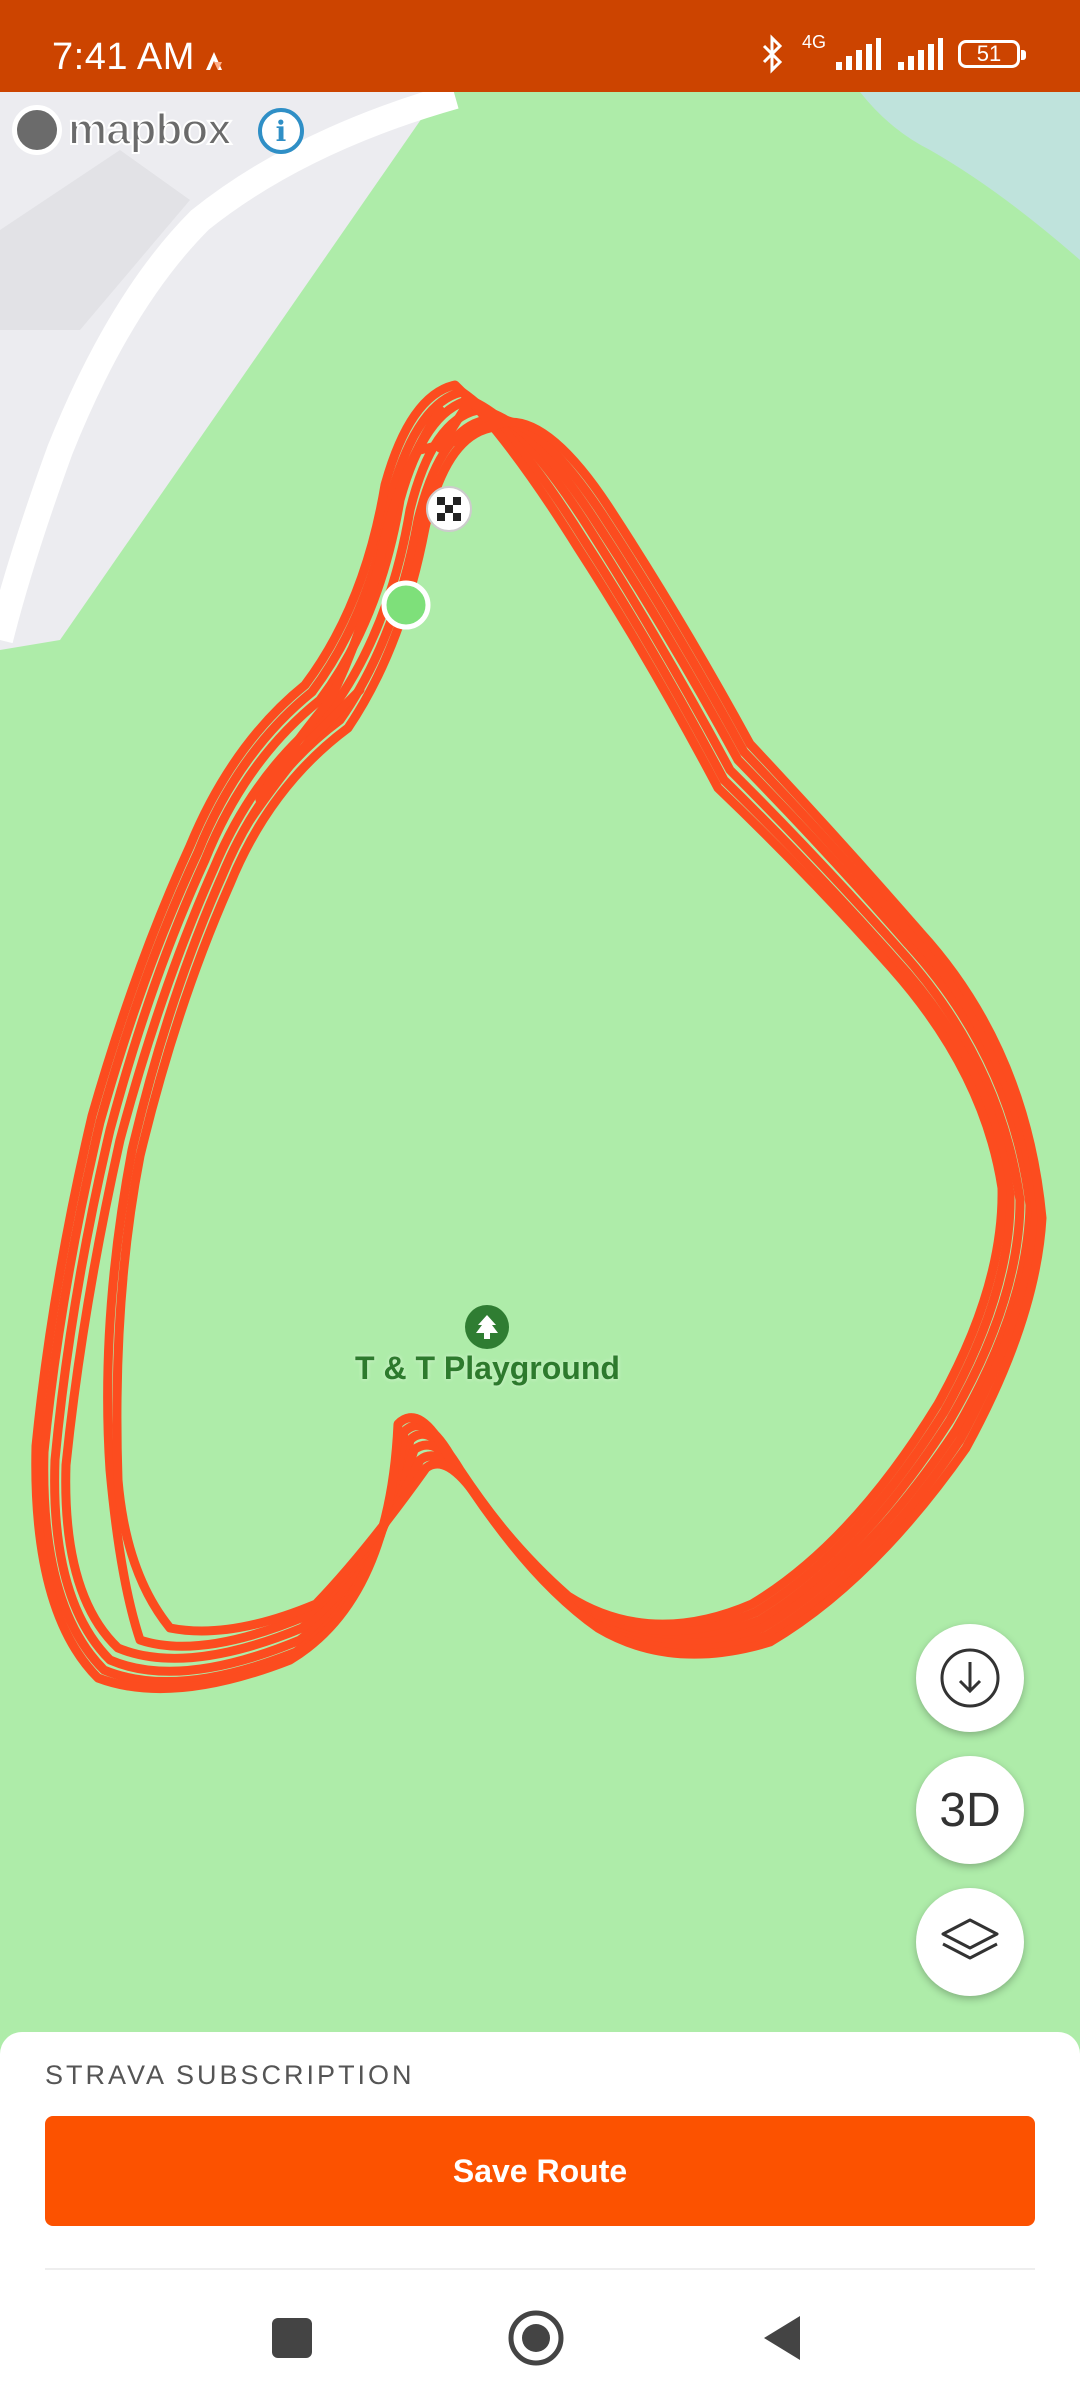 The width and height of the screenshot is (1080, 2400). Describe the element at coordinates (487, 1327) in the screenshot. I see `park-tree-icon` at that location.